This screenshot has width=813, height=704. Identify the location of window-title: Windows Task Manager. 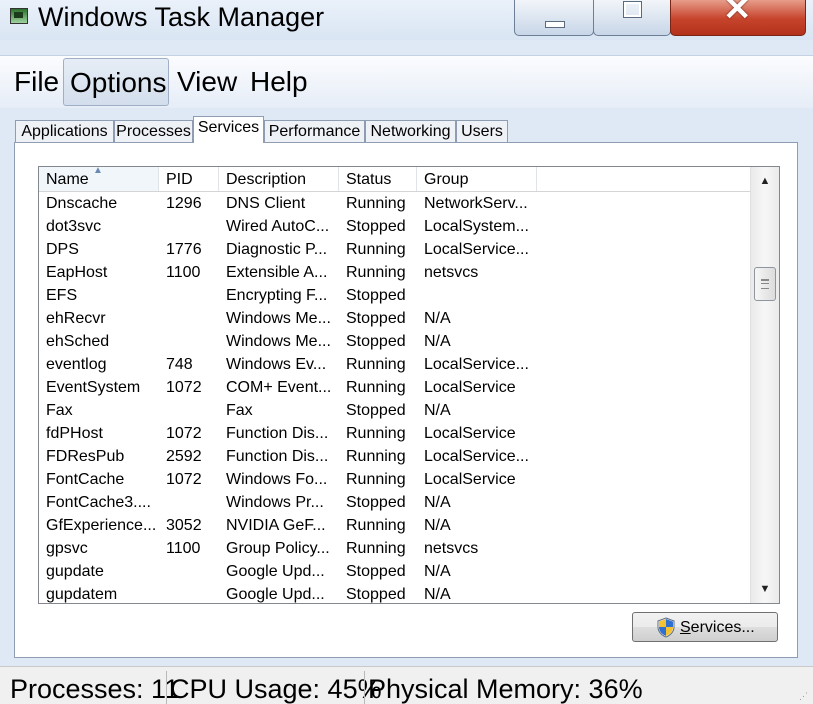
(181, 17).